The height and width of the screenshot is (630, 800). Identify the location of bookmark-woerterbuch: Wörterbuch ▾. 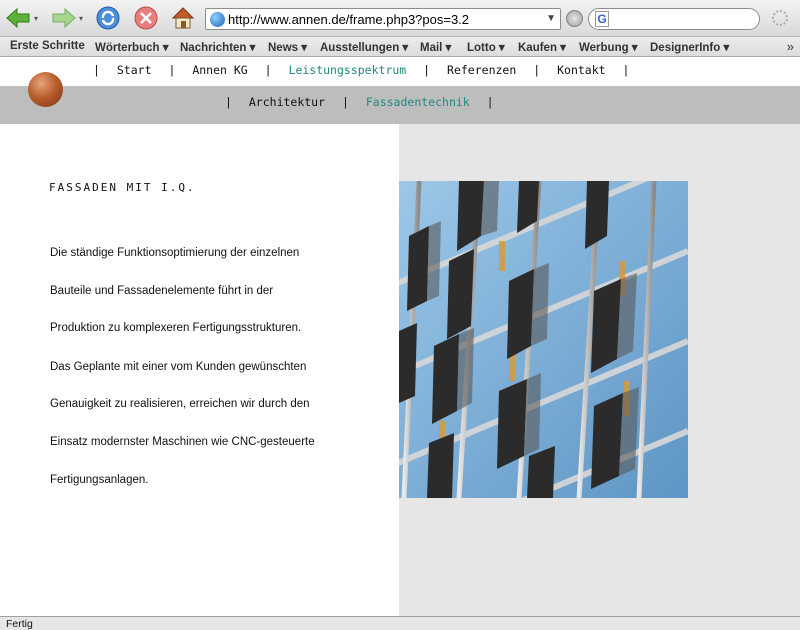
(132, 47).